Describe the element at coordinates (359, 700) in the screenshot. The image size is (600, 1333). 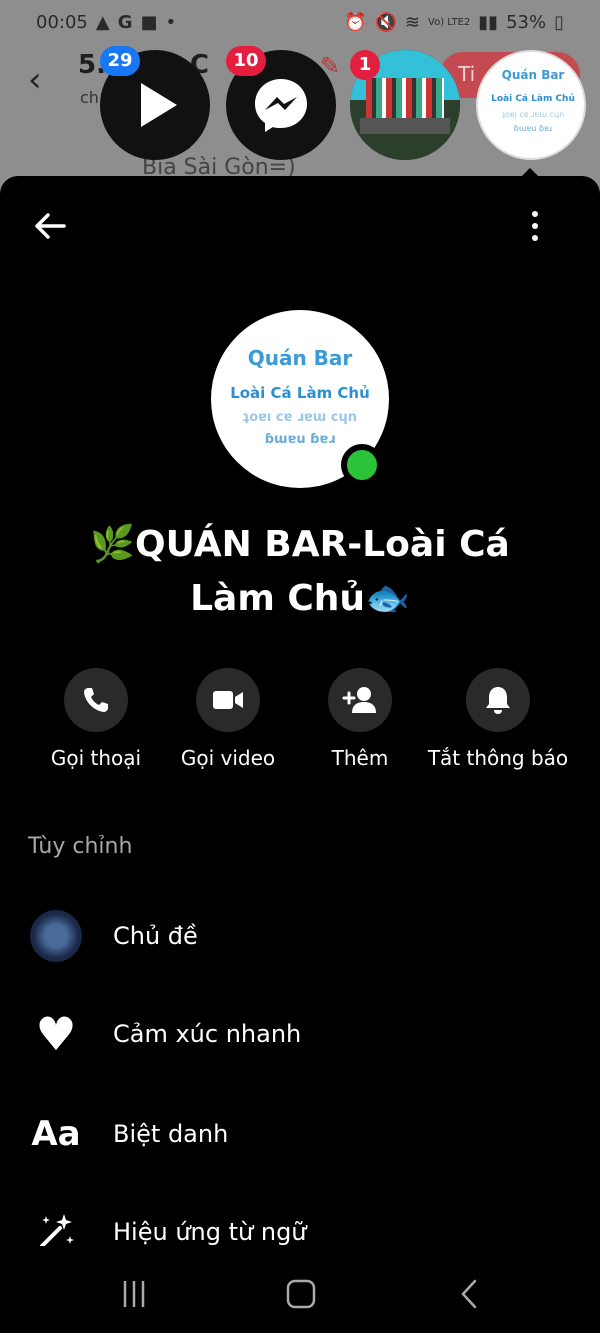
I see `add-person-icon` at that location.